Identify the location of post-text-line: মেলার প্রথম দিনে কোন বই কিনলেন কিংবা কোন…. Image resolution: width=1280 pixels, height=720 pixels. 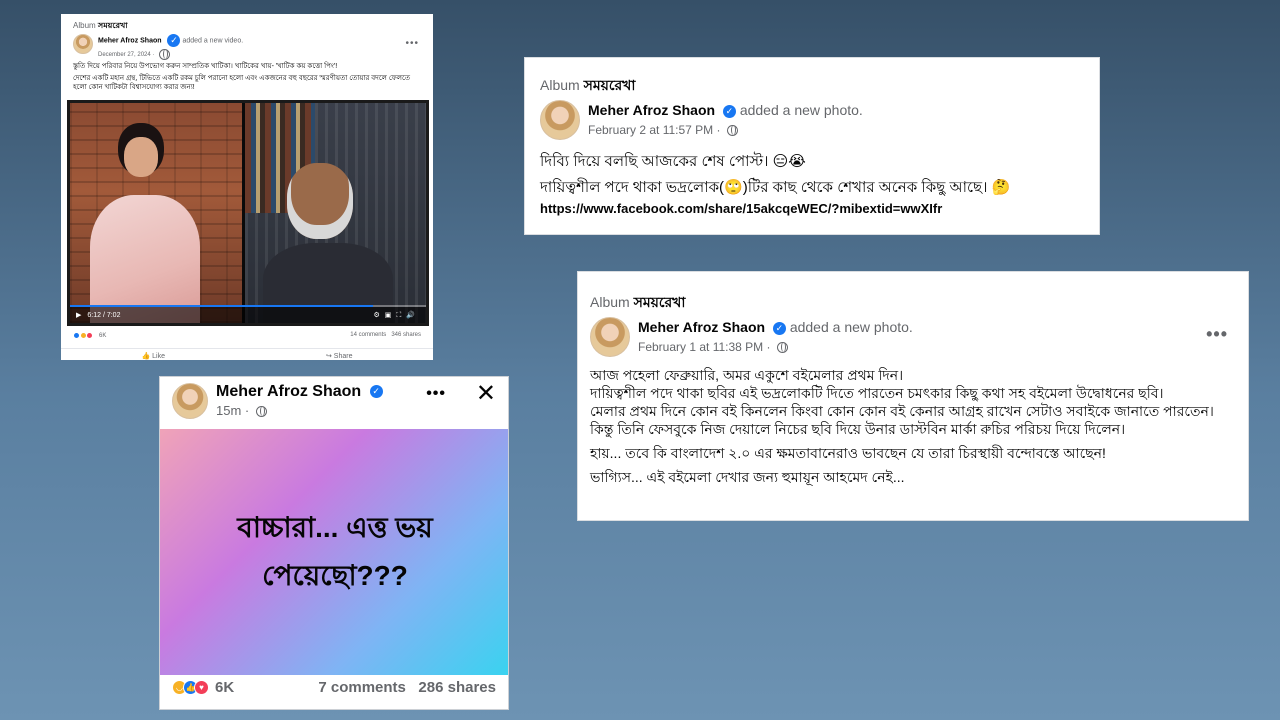
(902, 411).